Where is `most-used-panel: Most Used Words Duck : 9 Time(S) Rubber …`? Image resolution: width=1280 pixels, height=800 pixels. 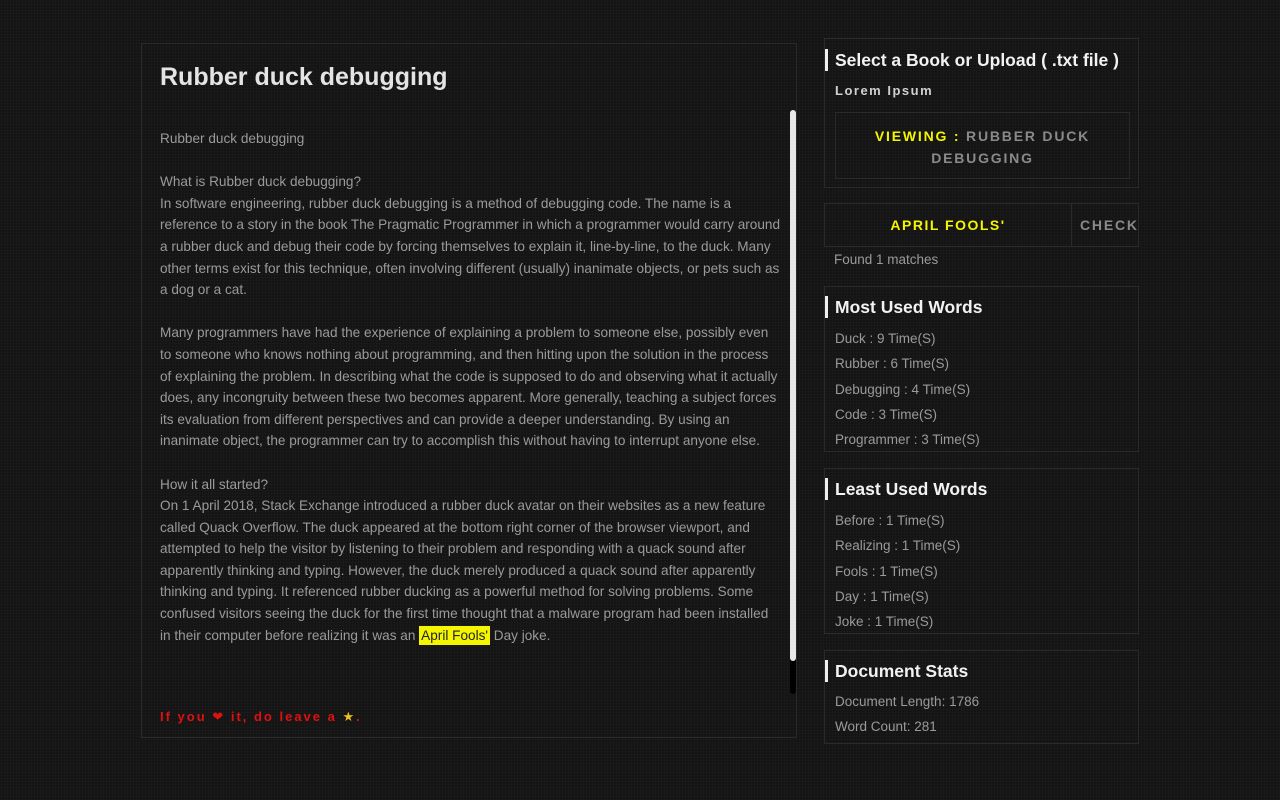
most-used-panel: Most Used Words Duck : 9 Time(S) Rubber … is located at coordinates (981, 369).